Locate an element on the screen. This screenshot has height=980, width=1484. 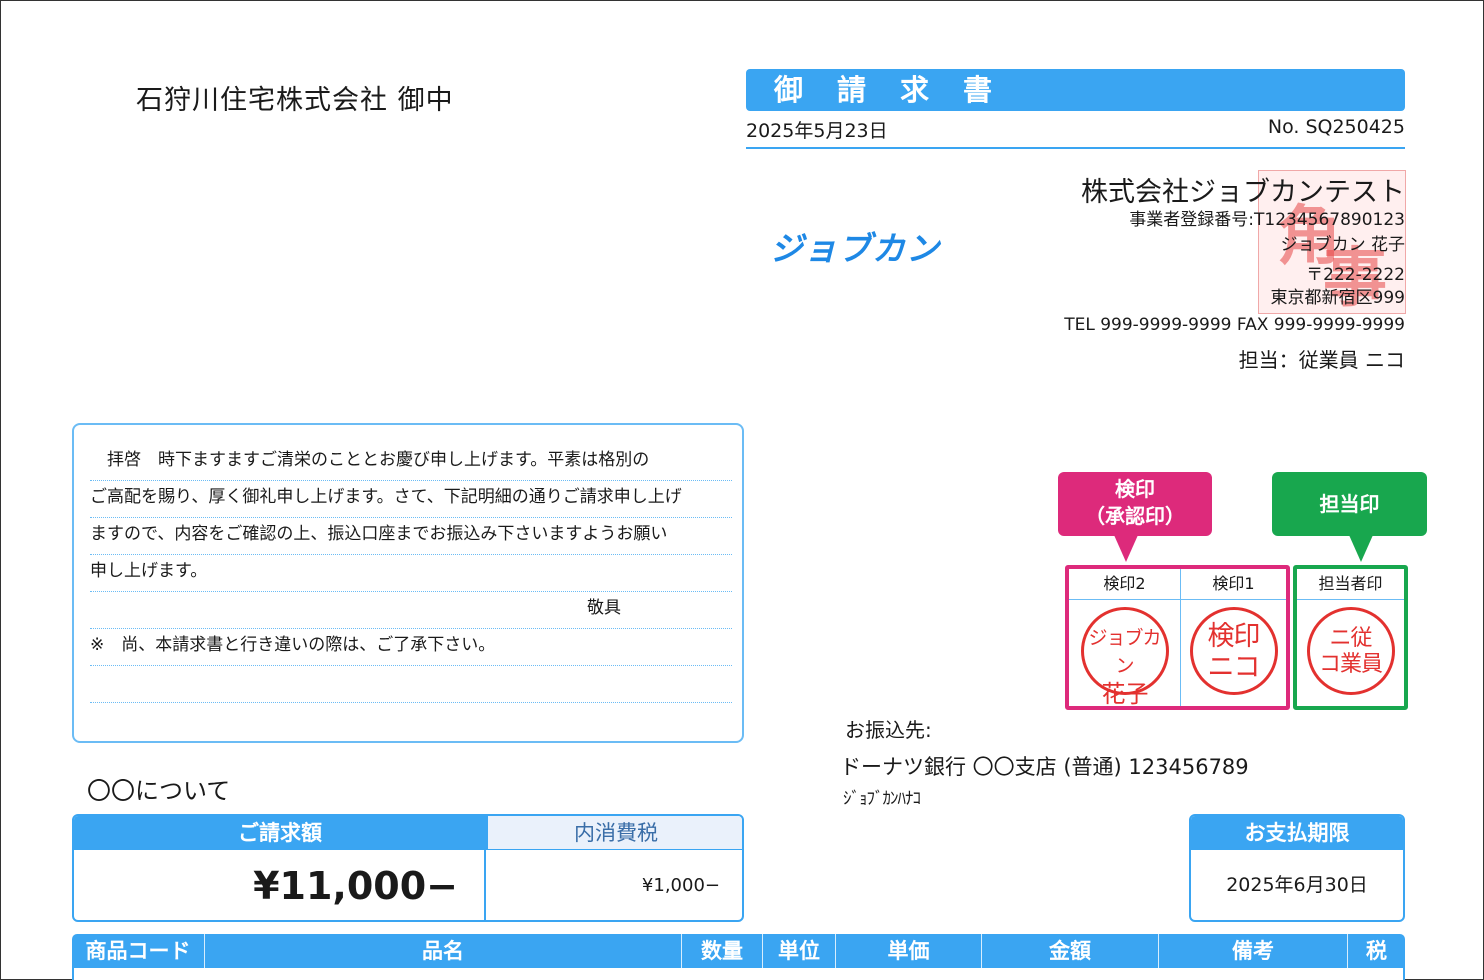
bank-account: ドーナツ銀行 〇〇支店 (普通) 123456789 is located at coordinates (1044, 767).